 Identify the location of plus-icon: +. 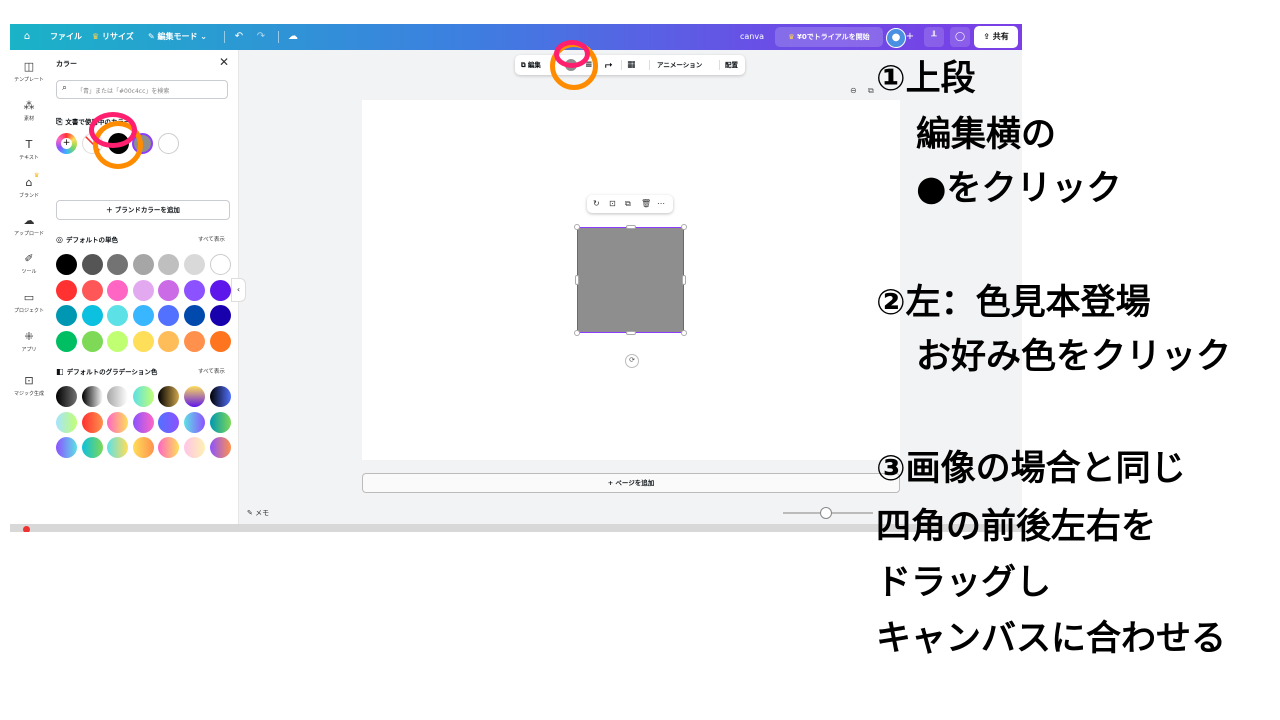
(910, 37).